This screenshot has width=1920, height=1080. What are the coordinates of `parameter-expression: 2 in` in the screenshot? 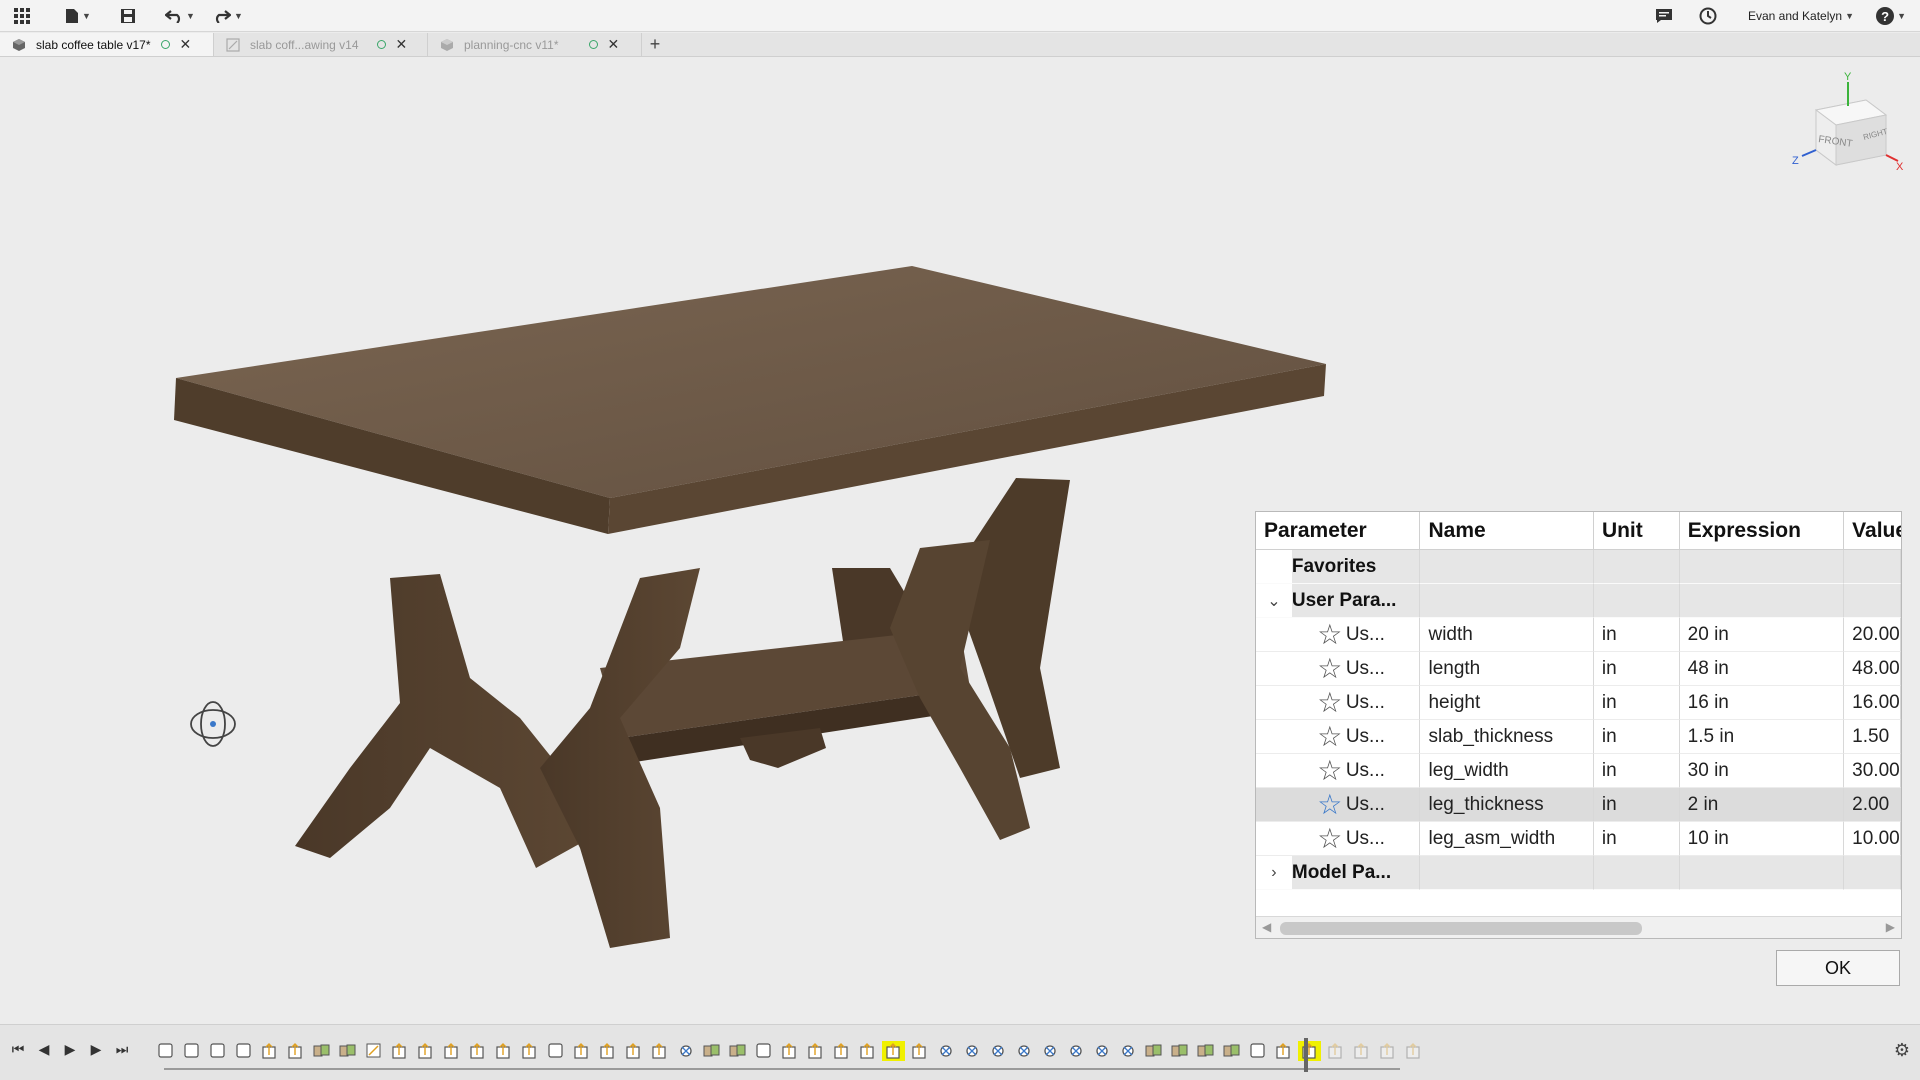 It's located at (1762, 805).